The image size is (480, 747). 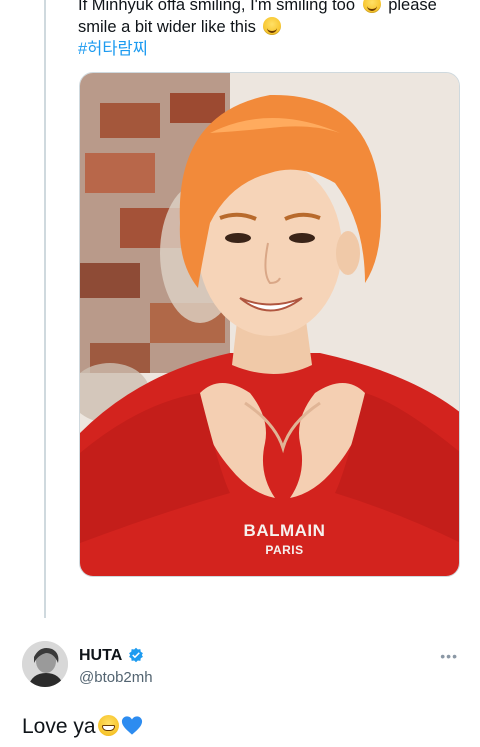 I want to click on more-options-icon: •••, so click(x=449, y=656).